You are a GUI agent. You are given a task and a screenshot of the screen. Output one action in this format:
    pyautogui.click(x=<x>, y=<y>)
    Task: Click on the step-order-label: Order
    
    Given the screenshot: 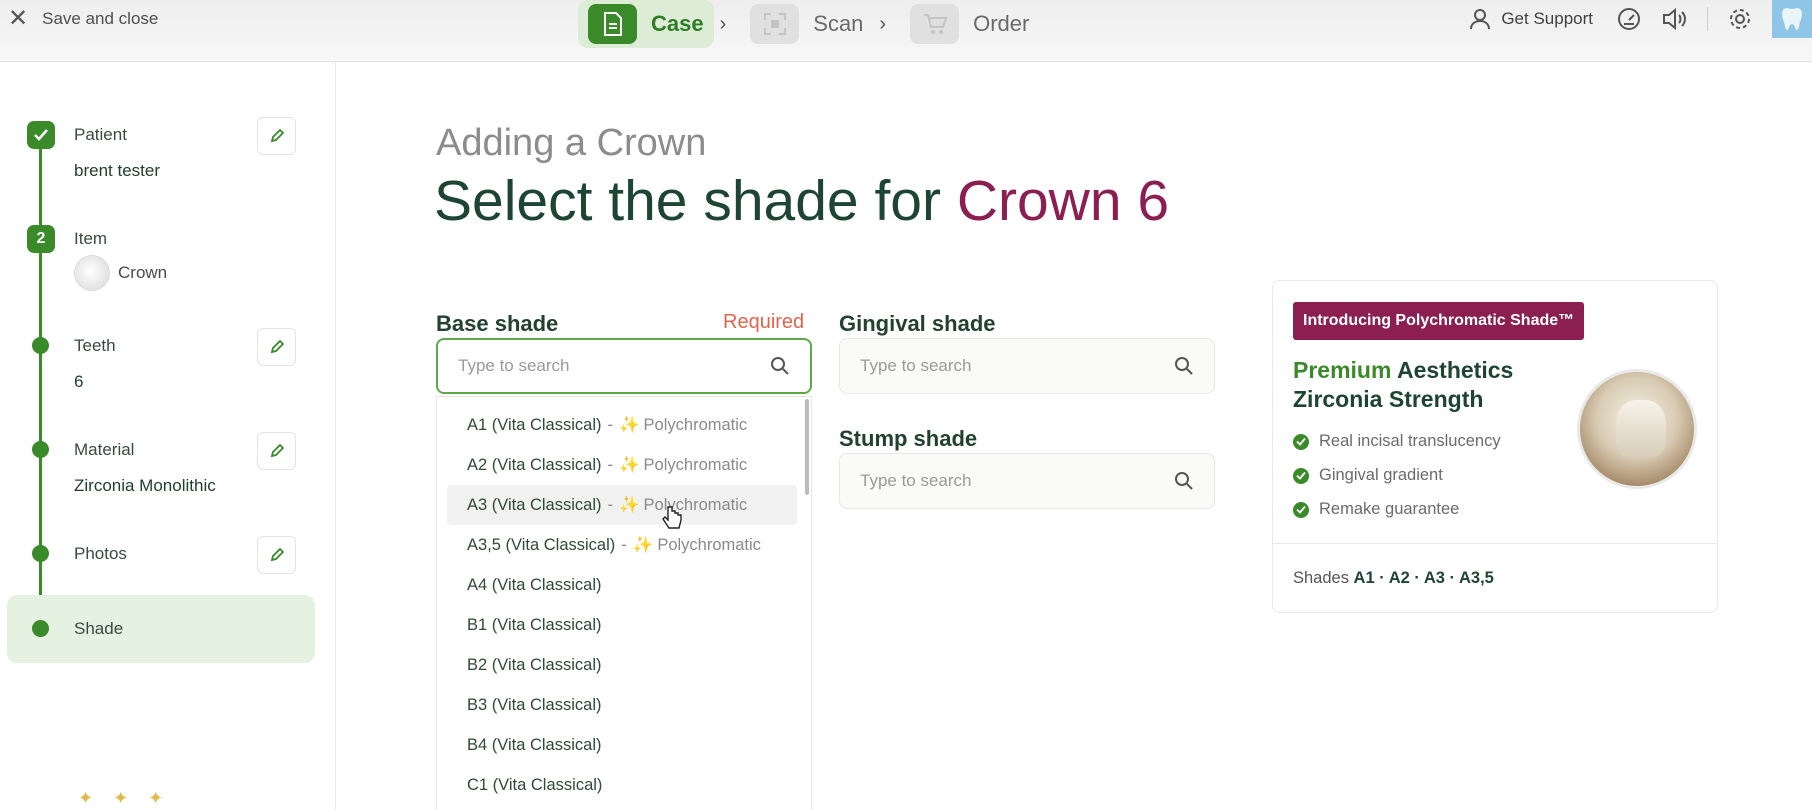 What is the action you would take?
    pyautogui.click(x=1001, y=23)
    